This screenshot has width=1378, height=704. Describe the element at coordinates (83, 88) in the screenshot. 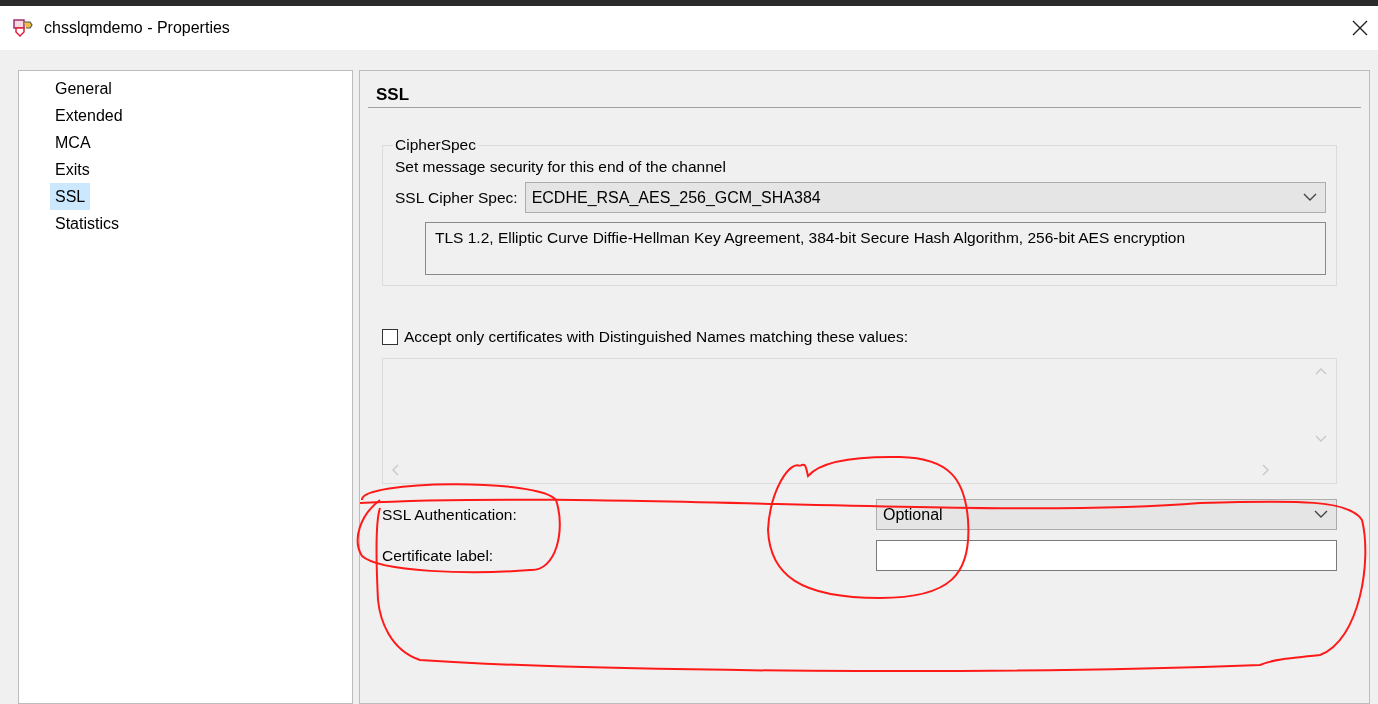

I see `tree-item: General` at that location.